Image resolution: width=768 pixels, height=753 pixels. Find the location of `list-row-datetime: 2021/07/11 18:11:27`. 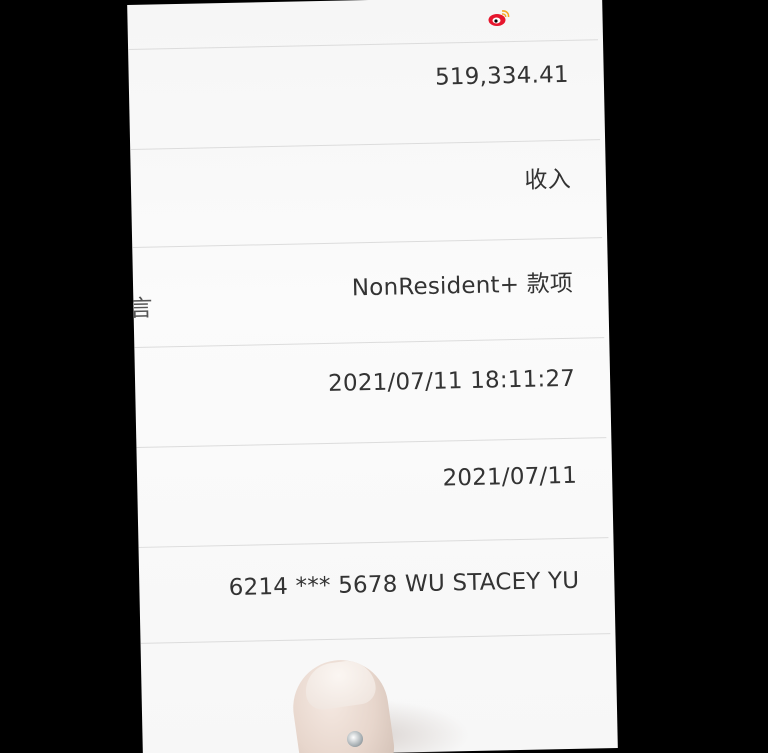

list-row-datetime: 2021/07/11 18:11:27 is located at coordinates (370, 392).